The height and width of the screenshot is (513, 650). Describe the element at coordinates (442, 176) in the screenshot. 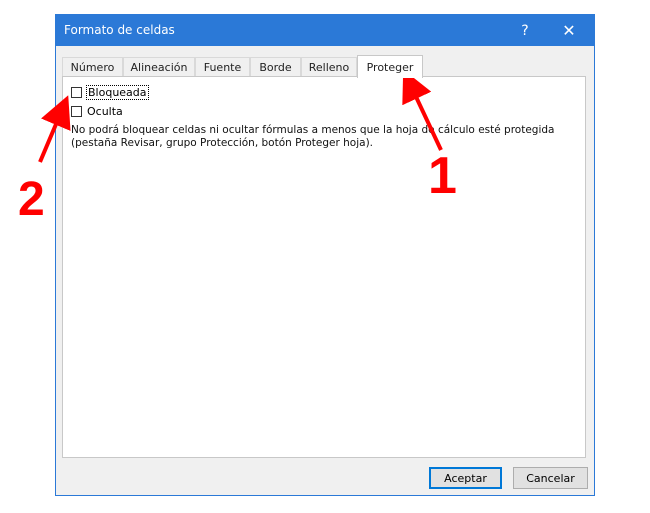

I see `annotation-marker-1: 1` at that location.